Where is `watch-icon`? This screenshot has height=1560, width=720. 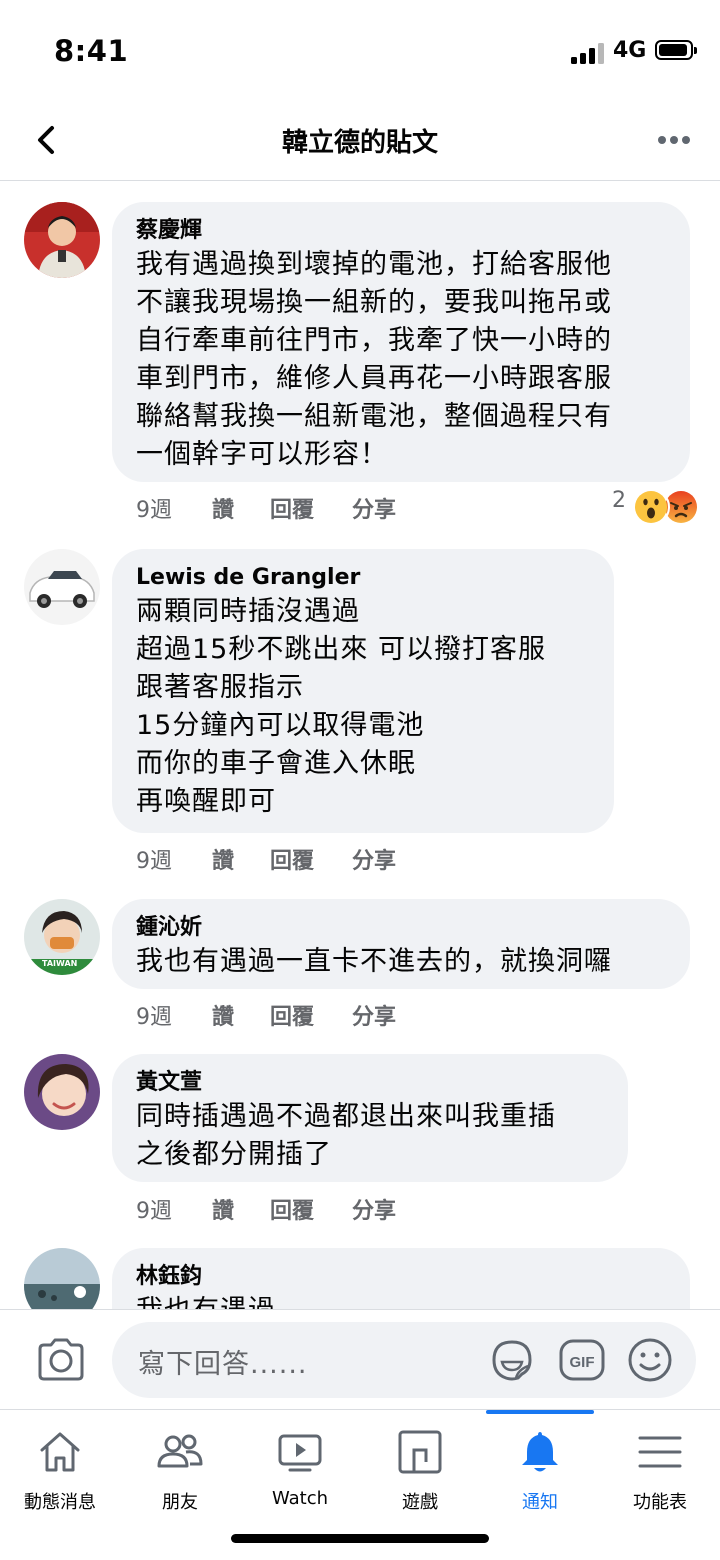 watch-icon is located at coordinates (300, 1453).